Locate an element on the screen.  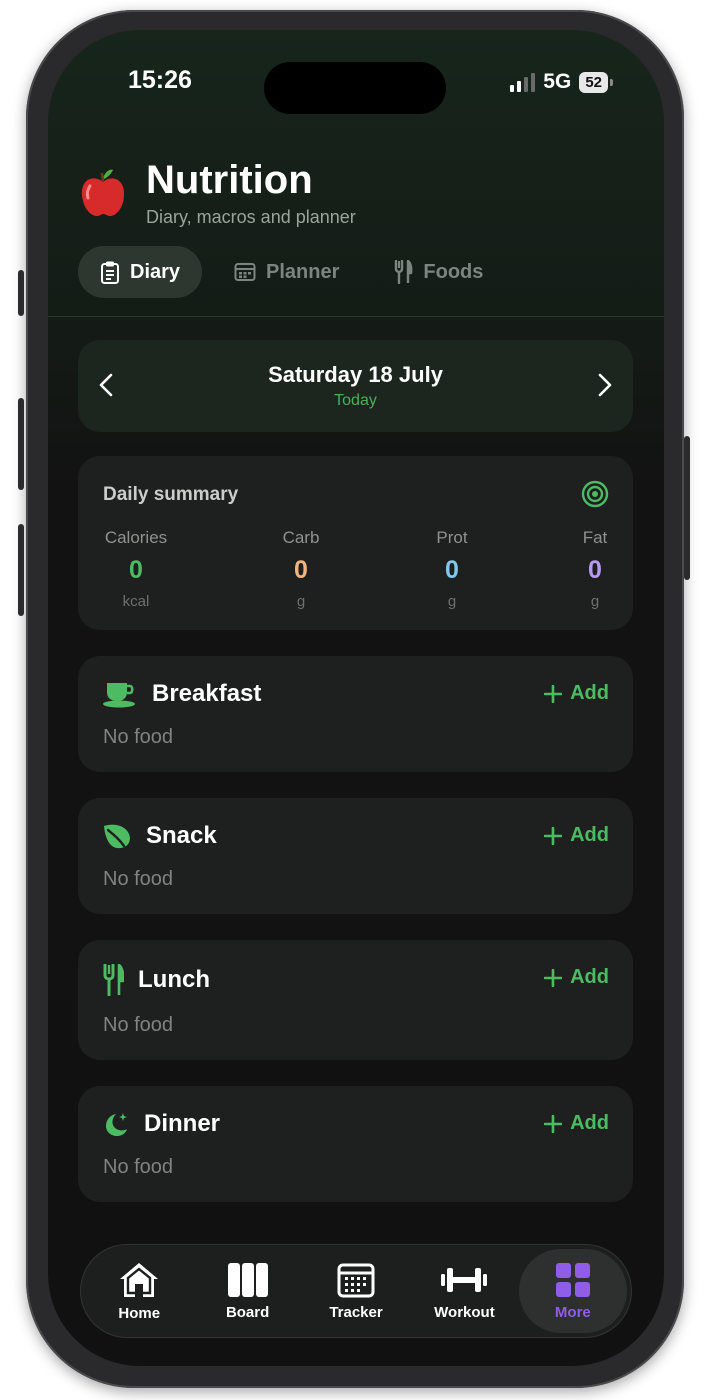
volume-down-button is located at coordinates (21, 570).